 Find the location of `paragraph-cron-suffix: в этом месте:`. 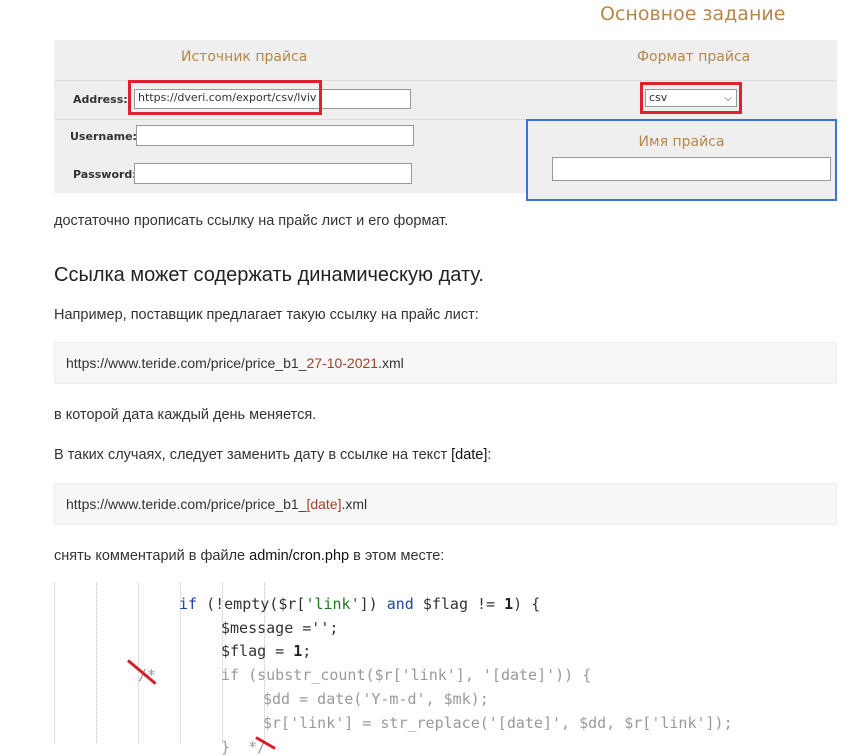

paragraph-cron-suffix: в этом месте: is located at coordinates (397, 556).